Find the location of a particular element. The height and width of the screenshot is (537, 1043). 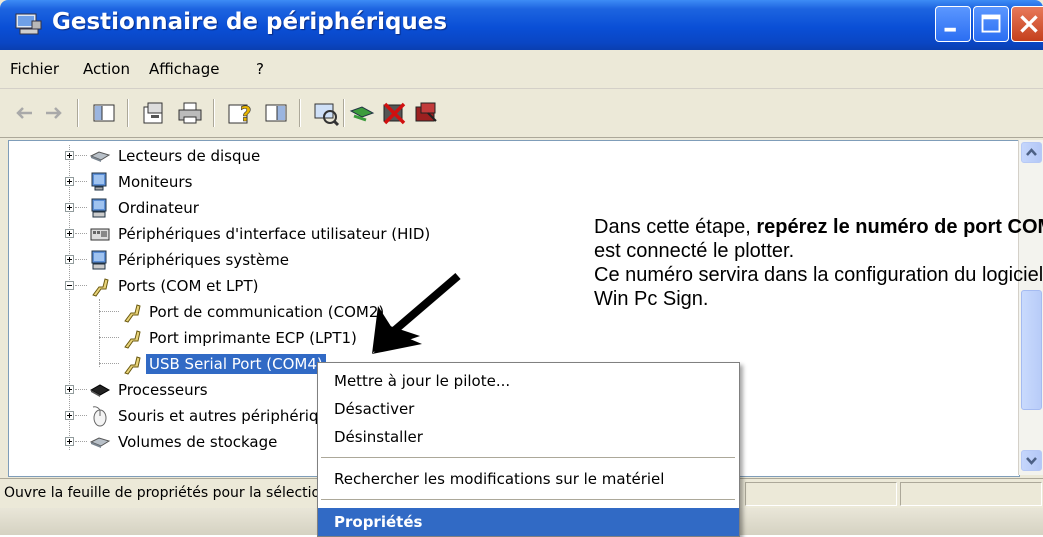

minimize-button is located at coordinates (953, 24).